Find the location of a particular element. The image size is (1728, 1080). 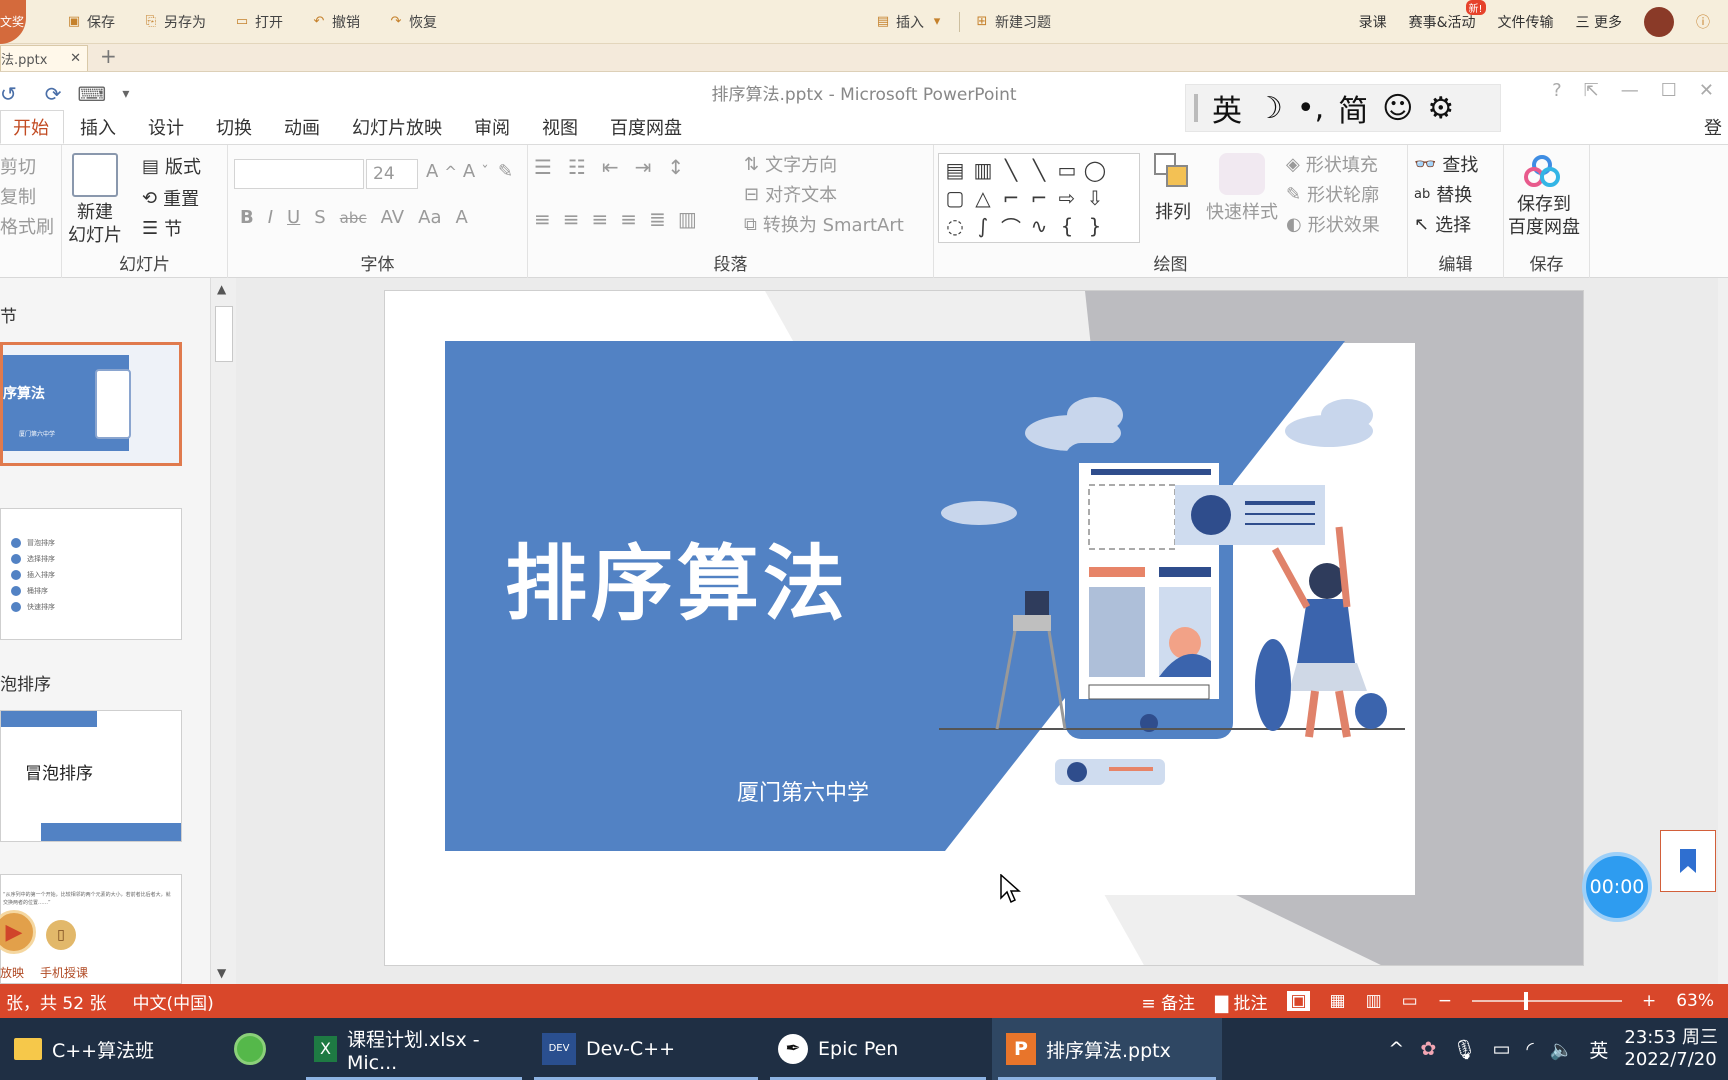

taskbar-devcpp: DEV Dev-C++ is located at coordinates (646, 1049).